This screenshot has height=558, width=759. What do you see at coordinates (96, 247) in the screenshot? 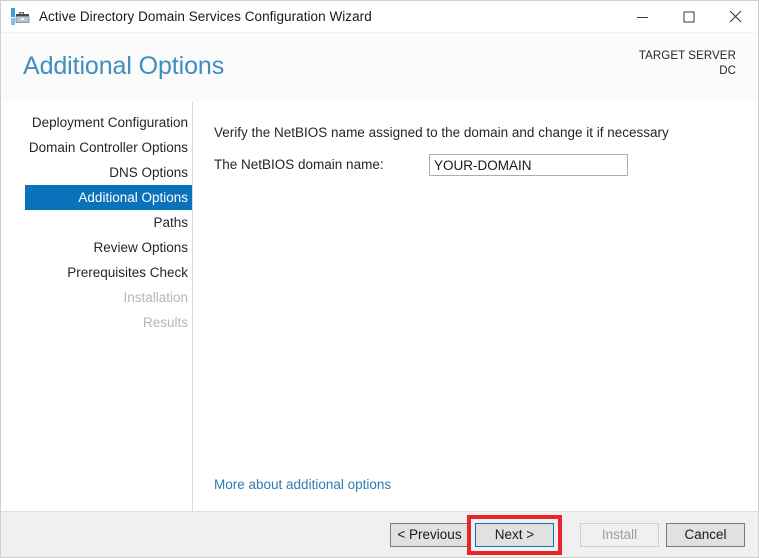
I see `sidebar-item-review-options: Review Options` at bounding box center [96, 247].